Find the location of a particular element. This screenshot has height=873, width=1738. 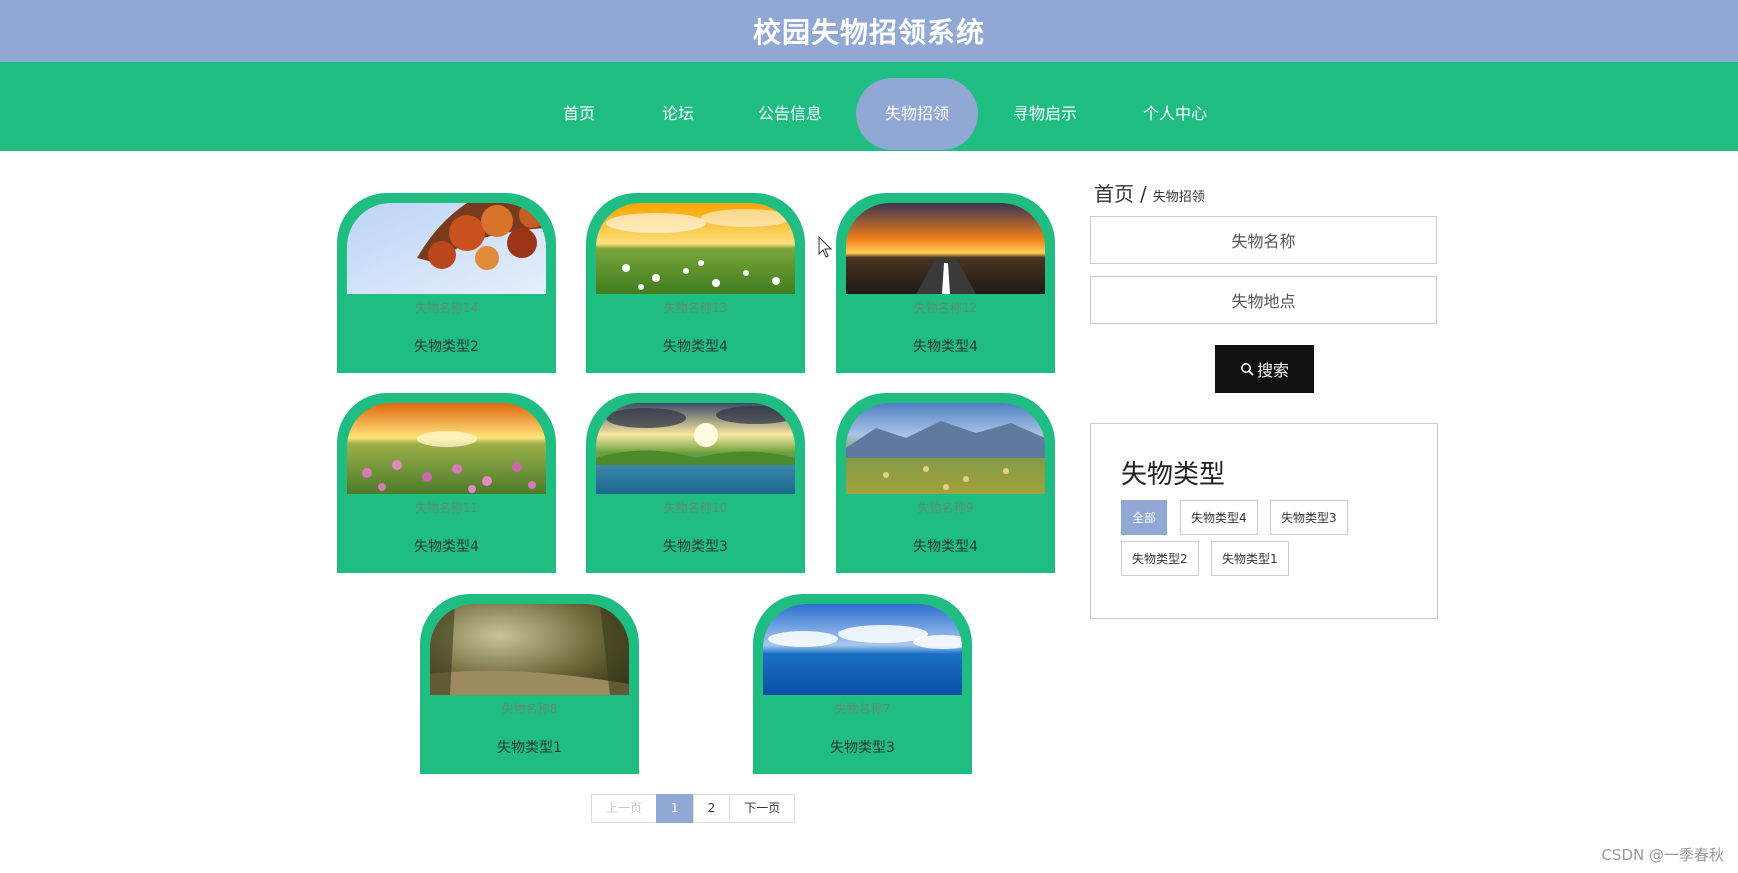

item-image-flower-meadow-sunrise is located at coordinates (446, 448).